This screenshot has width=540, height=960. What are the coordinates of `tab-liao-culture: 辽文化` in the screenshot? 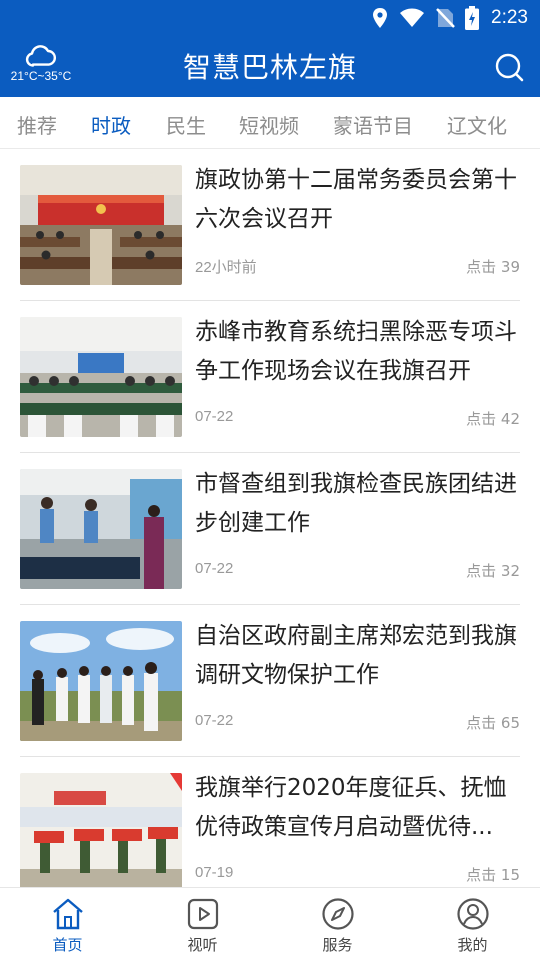 It's located at (477, 124).